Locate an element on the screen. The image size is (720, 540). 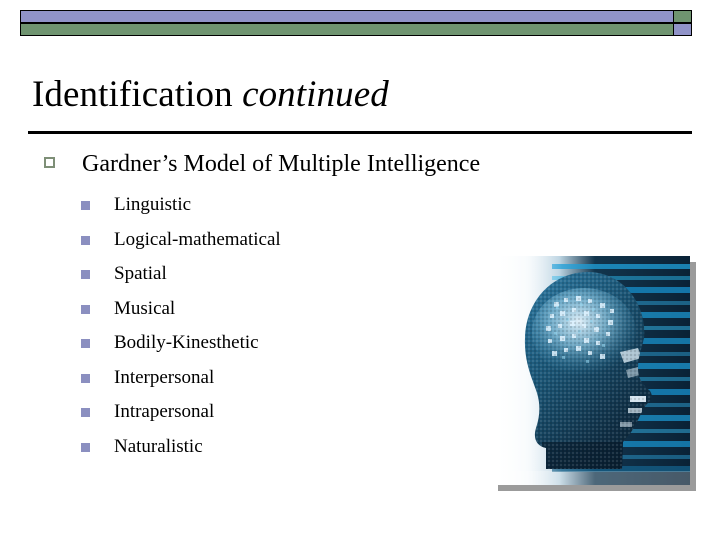
list-item: Musical is located at coordinates (250, 309).